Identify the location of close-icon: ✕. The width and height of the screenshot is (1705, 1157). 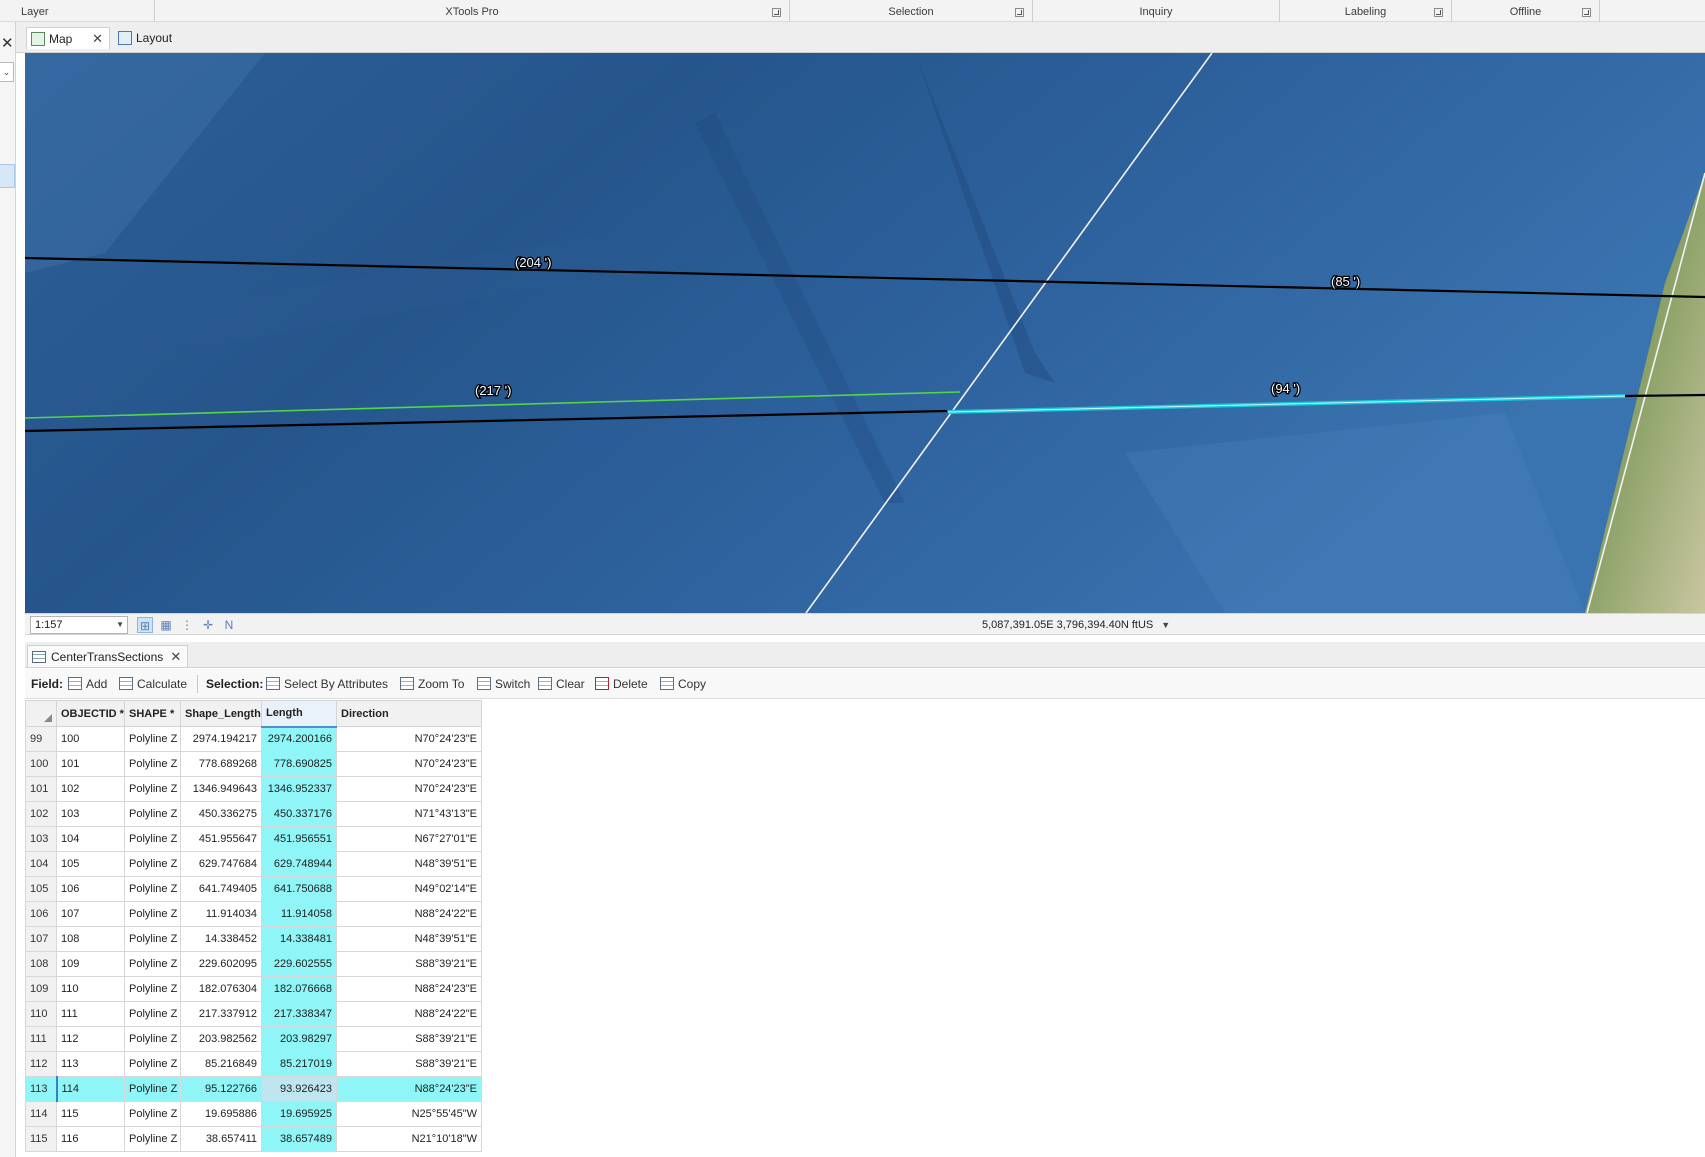
(175, 657).